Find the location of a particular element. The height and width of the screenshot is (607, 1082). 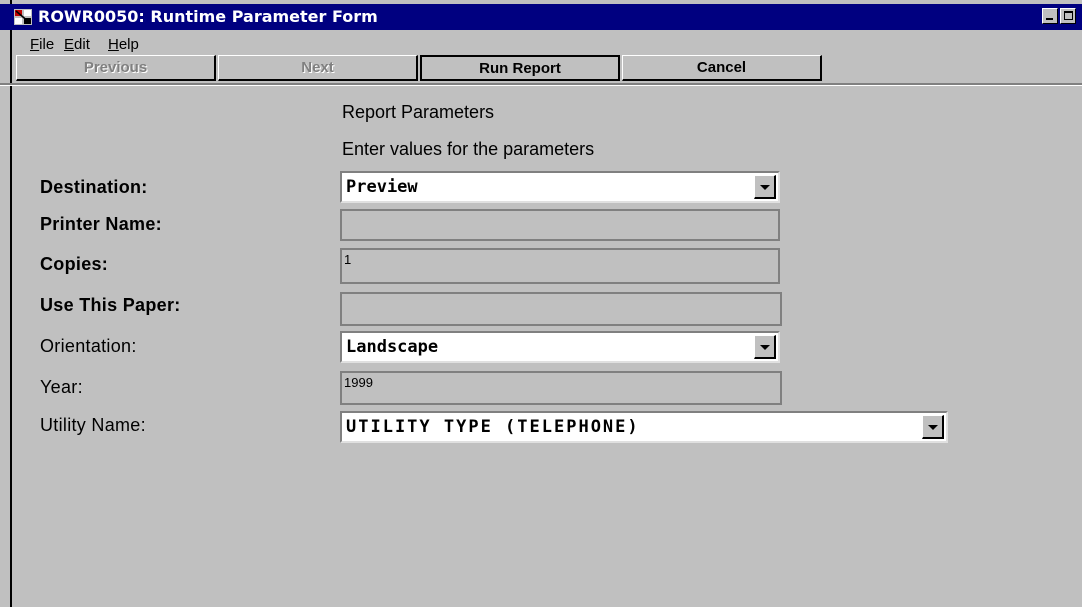

printer-name-field is located at coordinates (560, 225).